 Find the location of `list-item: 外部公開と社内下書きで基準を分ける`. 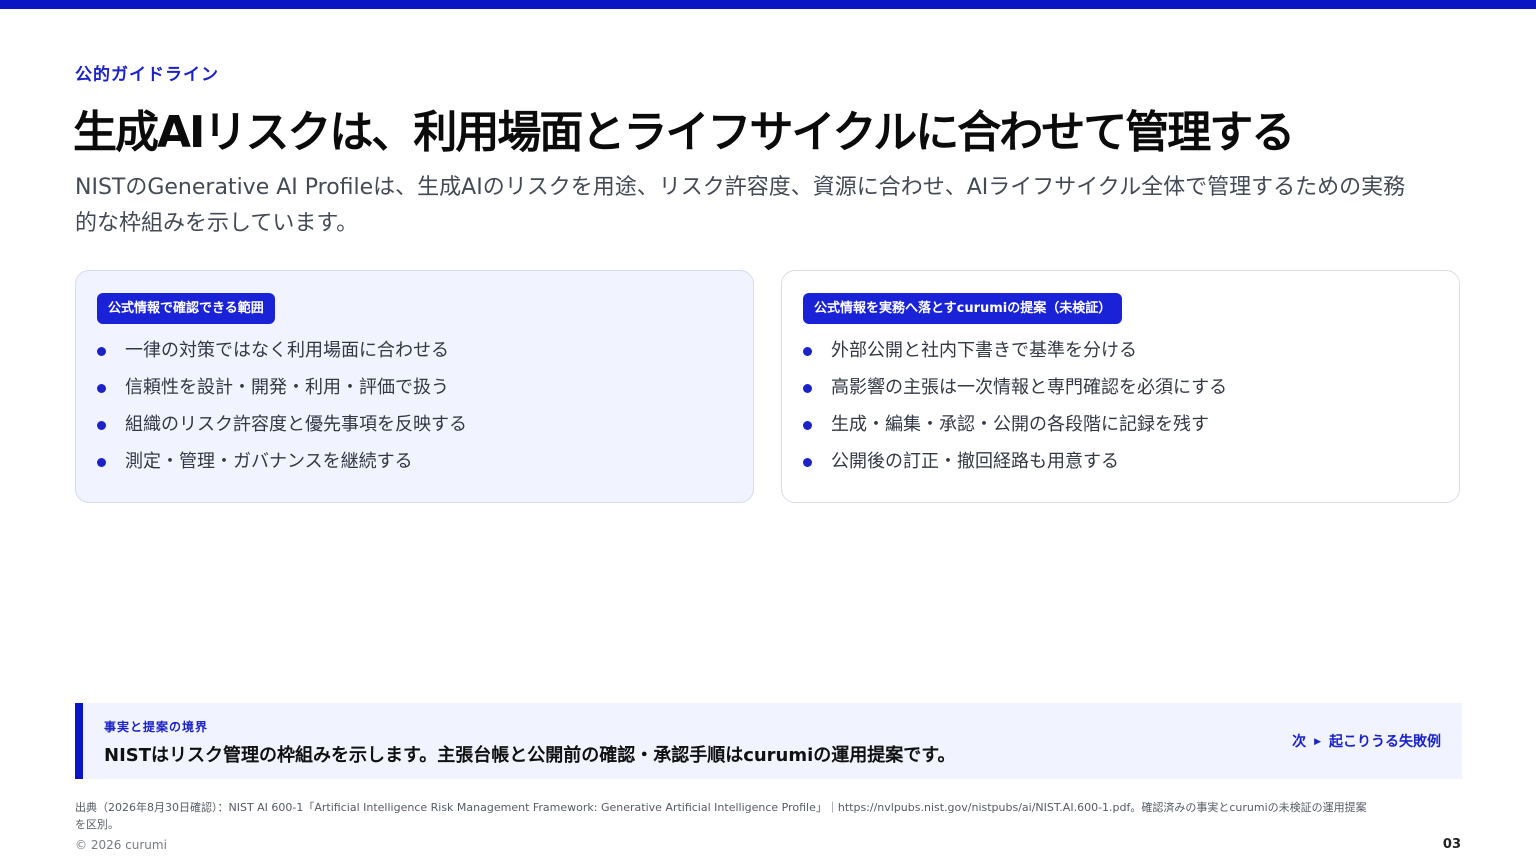

list-item: 外部公開と社内下書きで基準を分ける is located at coordinates (1014, 352).